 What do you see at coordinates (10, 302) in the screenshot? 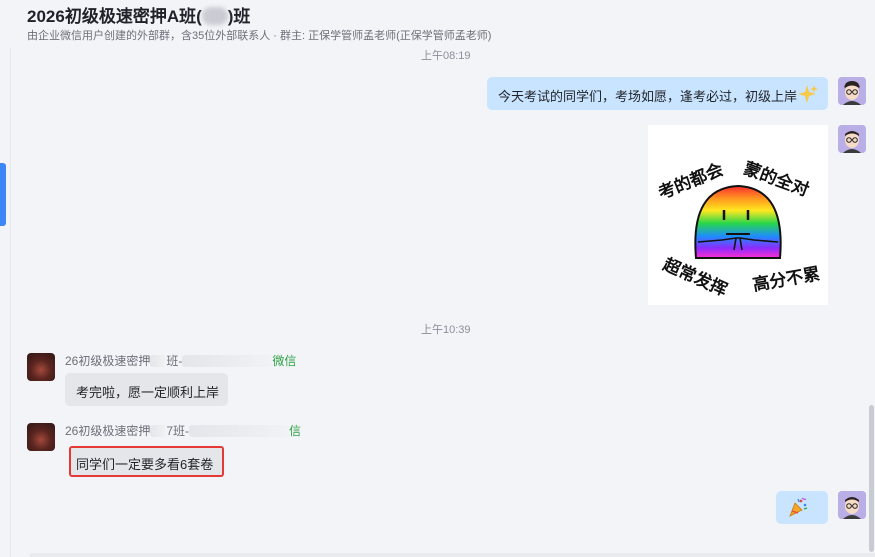
I see `pane-divider` at bounding box center [10, 302].